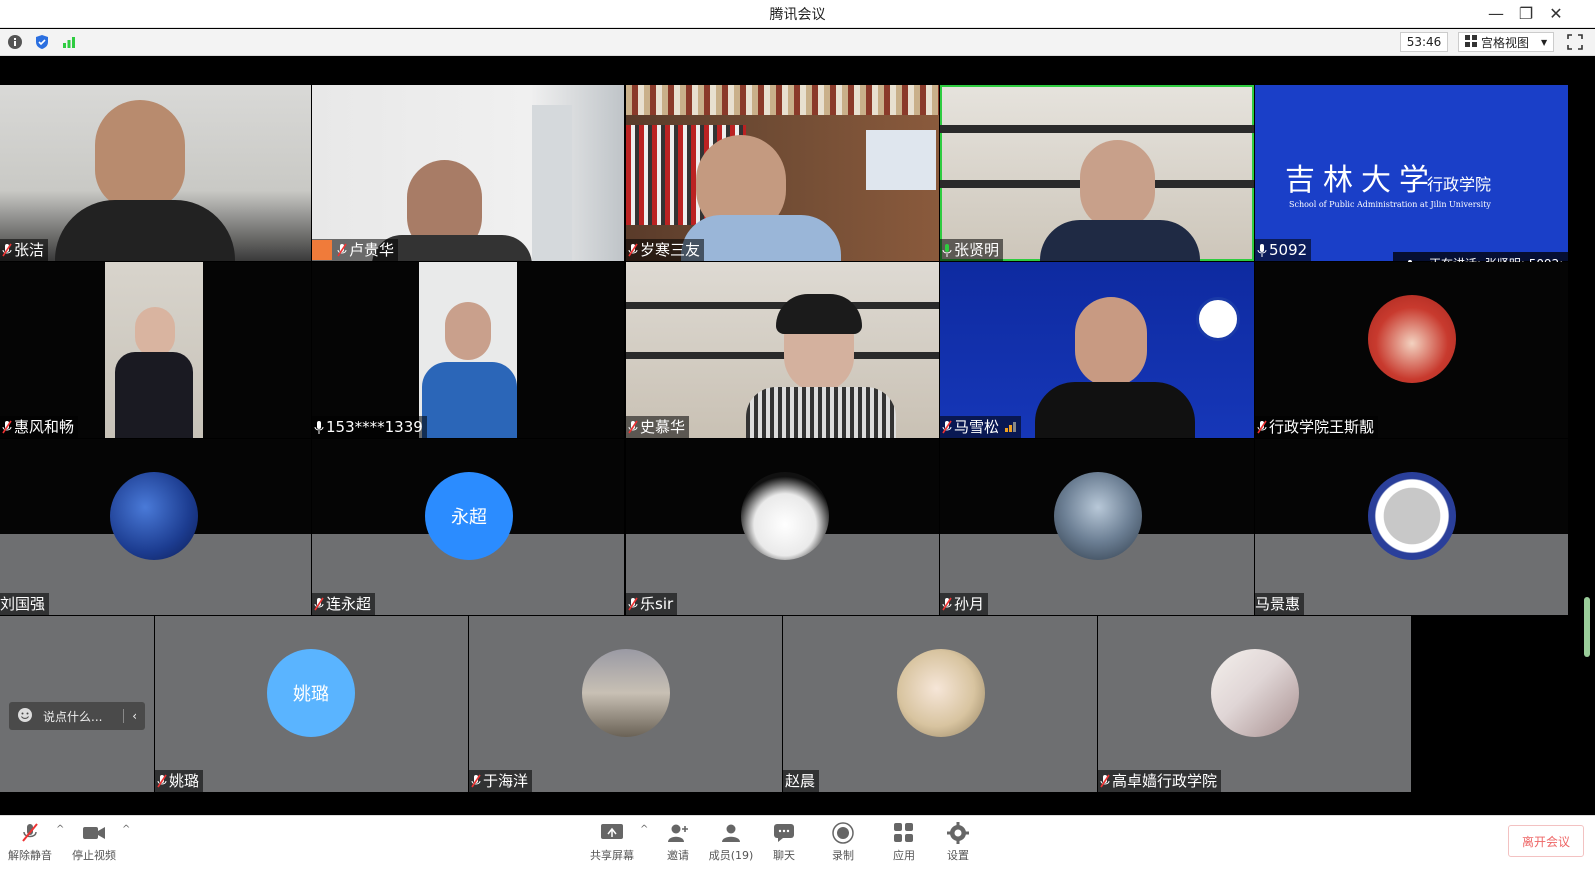 The height and width of the screenshot is (869, 1595). Describe the element at coordinates (1412, 516) in the screenshot. I see `university-seal-icon` at that location.